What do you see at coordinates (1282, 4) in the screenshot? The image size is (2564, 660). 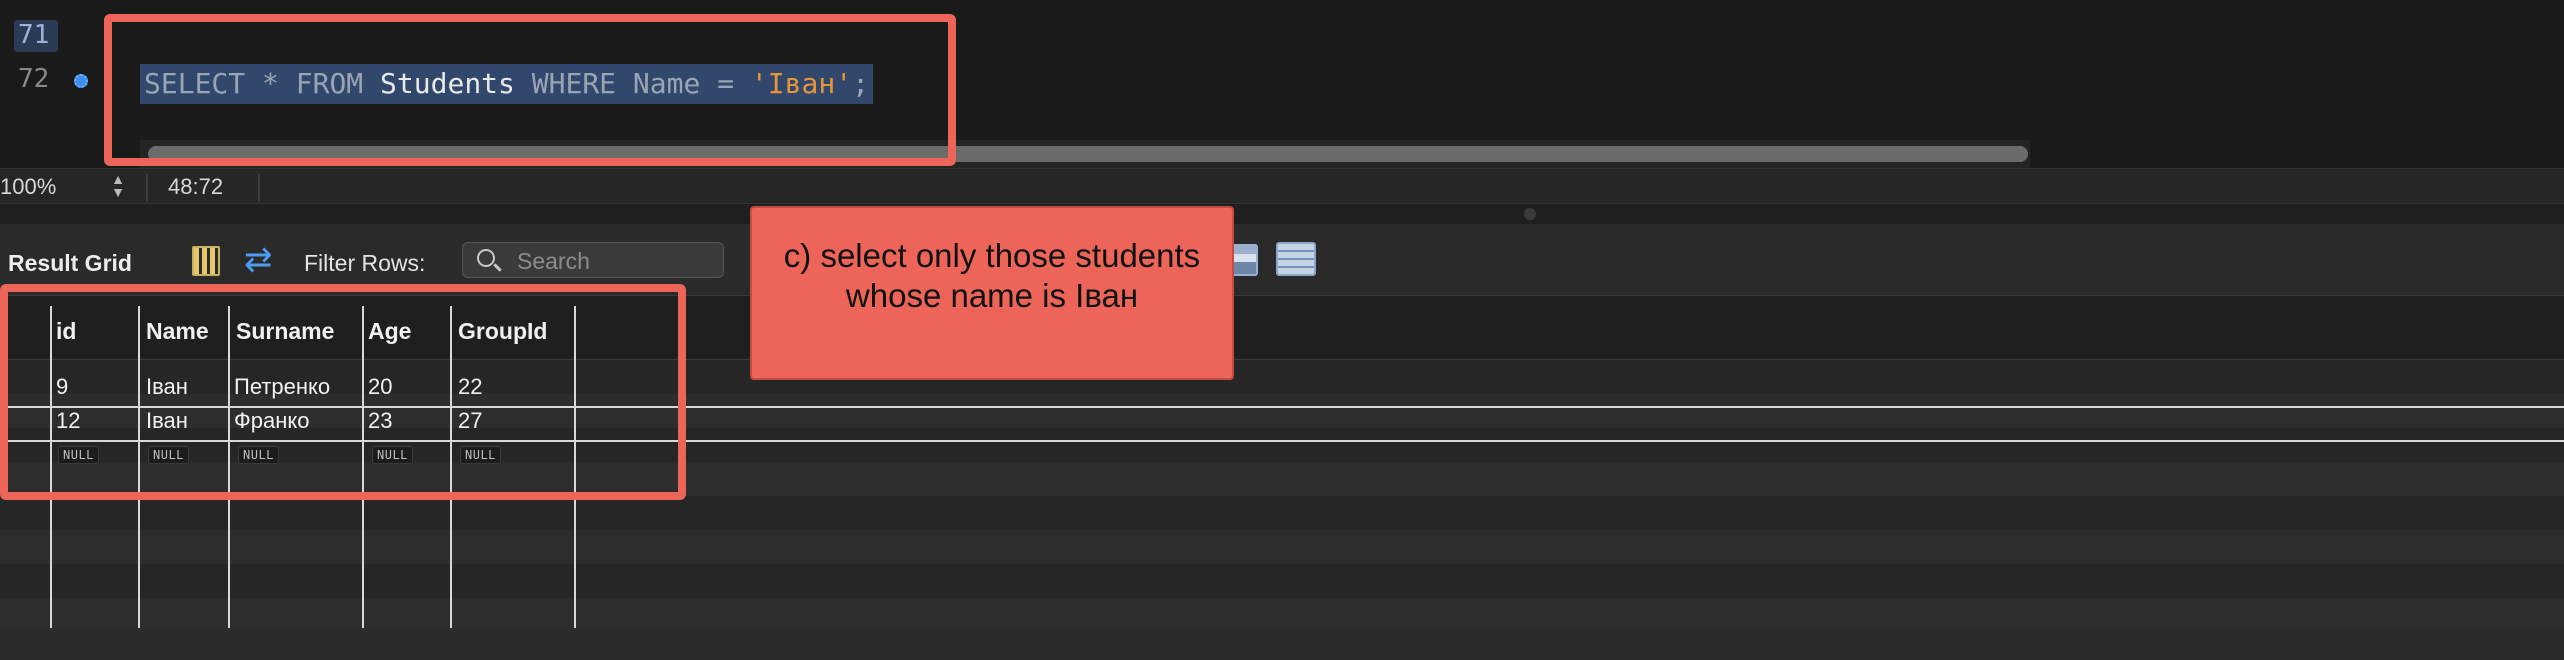 I see `editor-clipped-line` at bounding box center [1282, 4].